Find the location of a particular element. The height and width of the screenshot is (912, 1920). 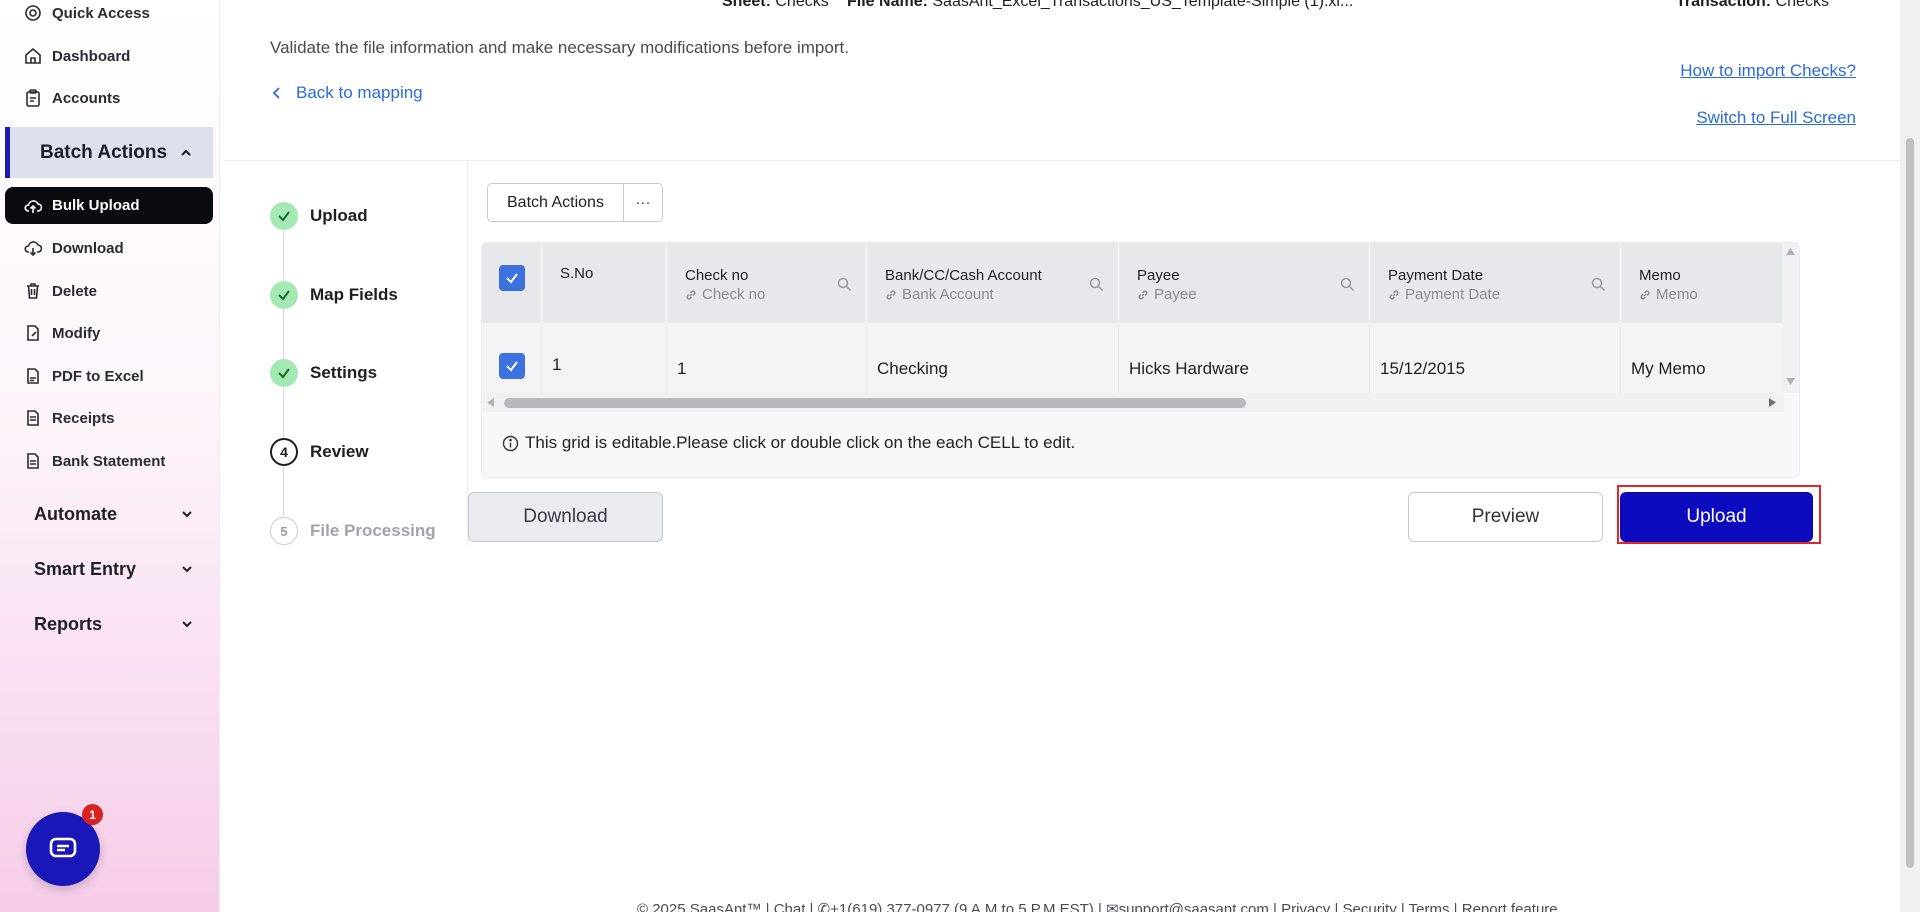

column-mapping-label: Check no is located at coordinates (734, 294).